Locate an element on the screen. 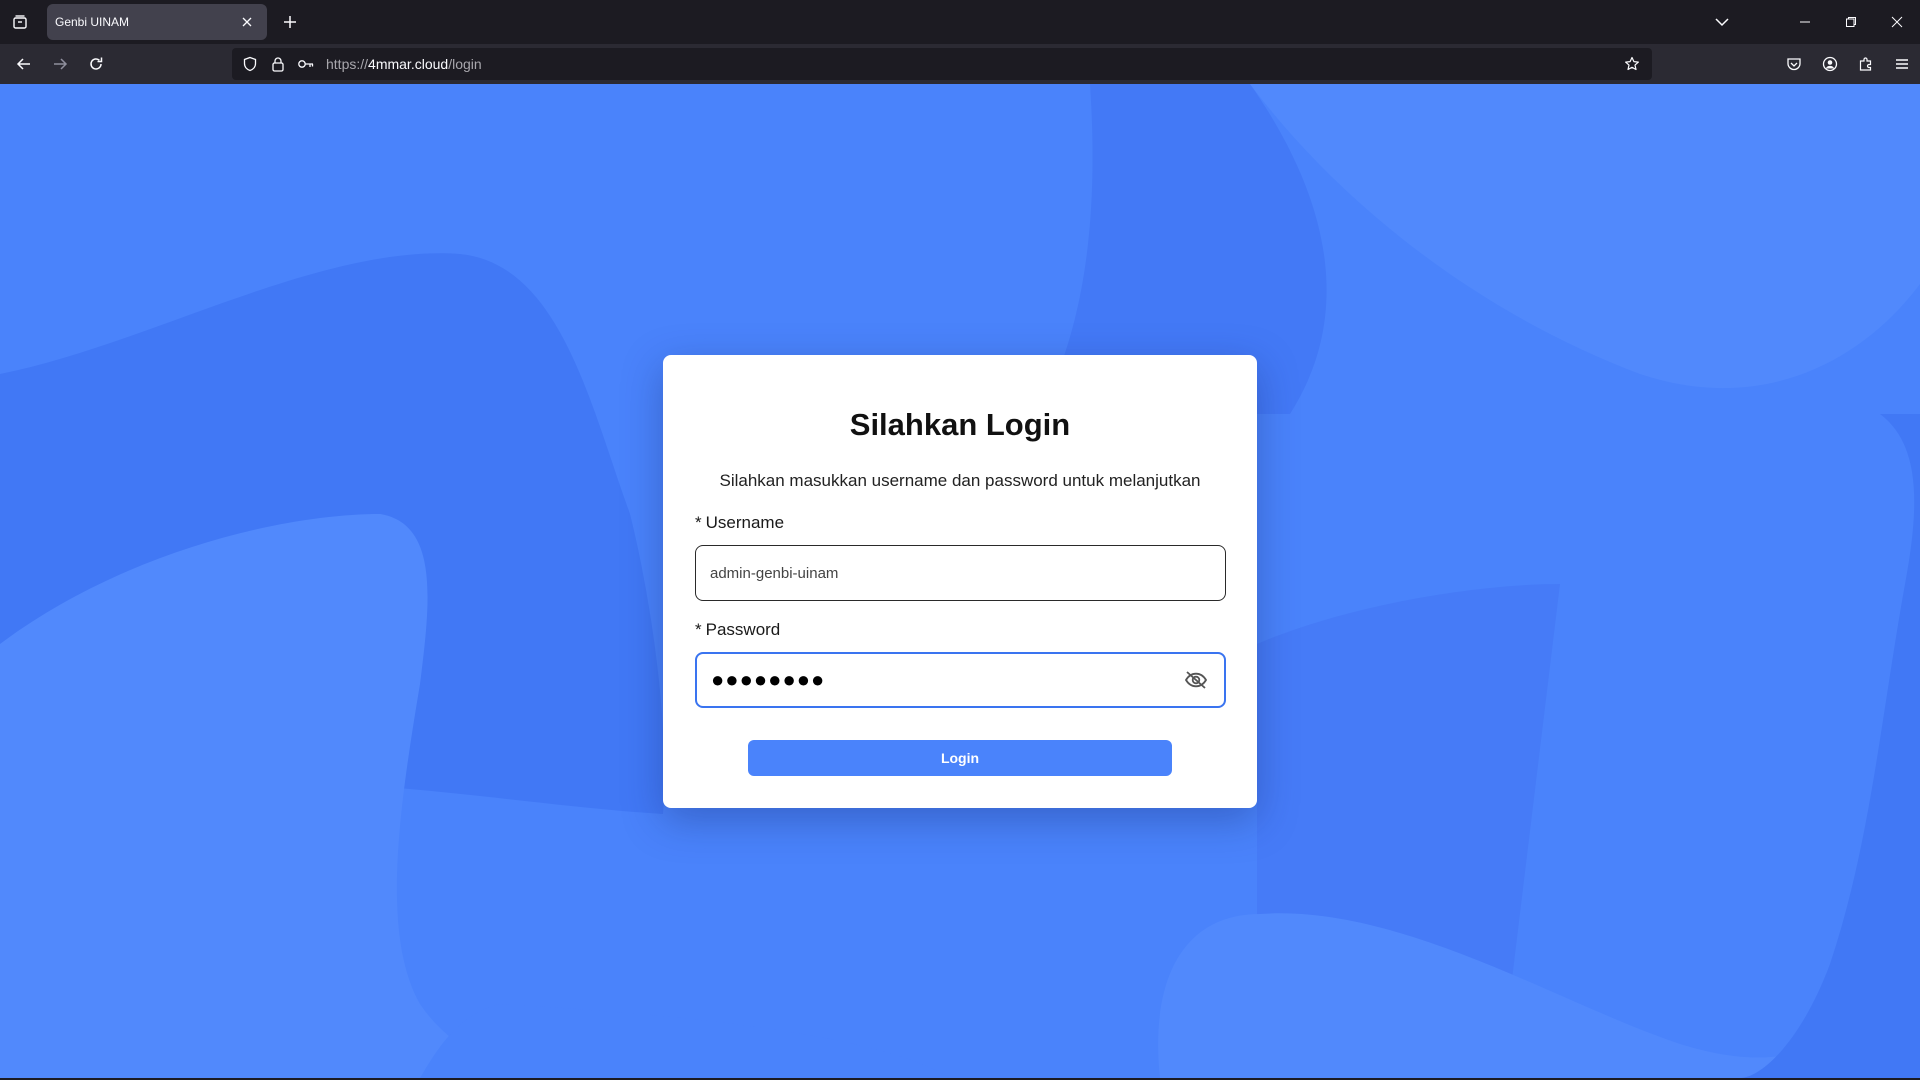  arrow-left-icon is located at coordinates (24, 64).